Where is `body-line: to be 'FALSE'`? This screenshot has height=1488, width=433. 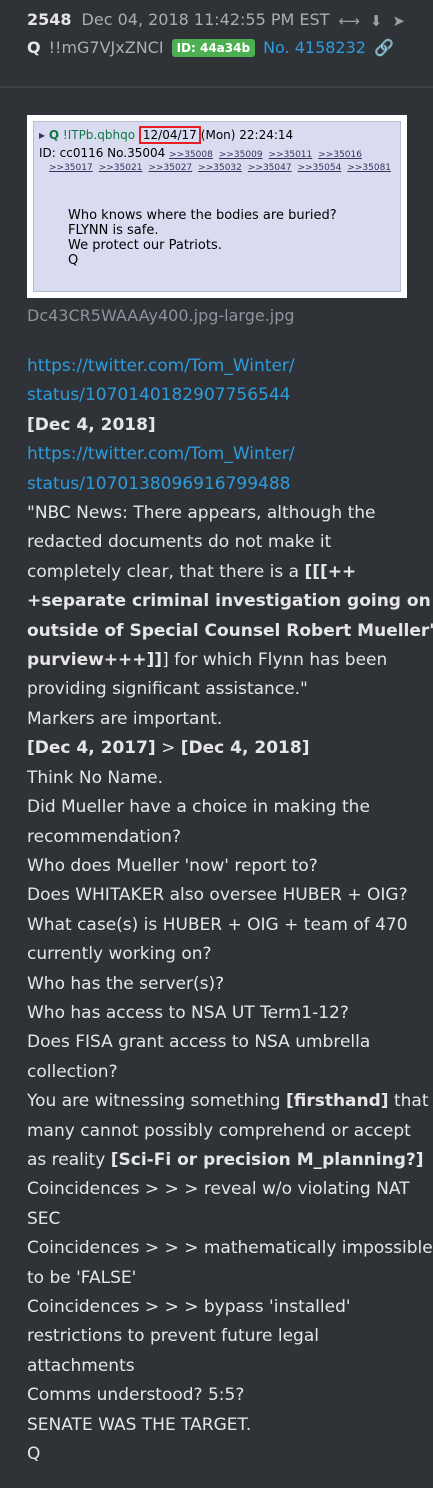 body-line: to be 'FALSE' is located at coordinates (82, 1277).